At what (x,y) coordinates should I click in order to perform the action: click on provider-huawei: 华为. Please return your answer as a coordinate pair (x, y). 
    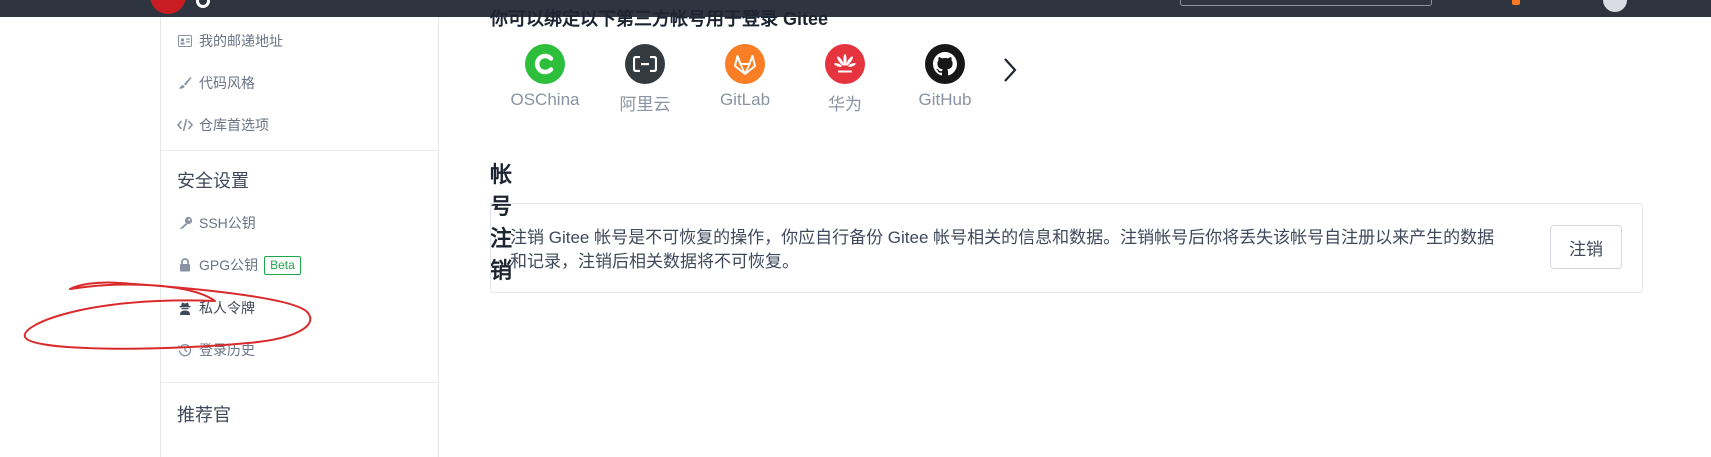
    Looking at the image, I should click on (845, 79).